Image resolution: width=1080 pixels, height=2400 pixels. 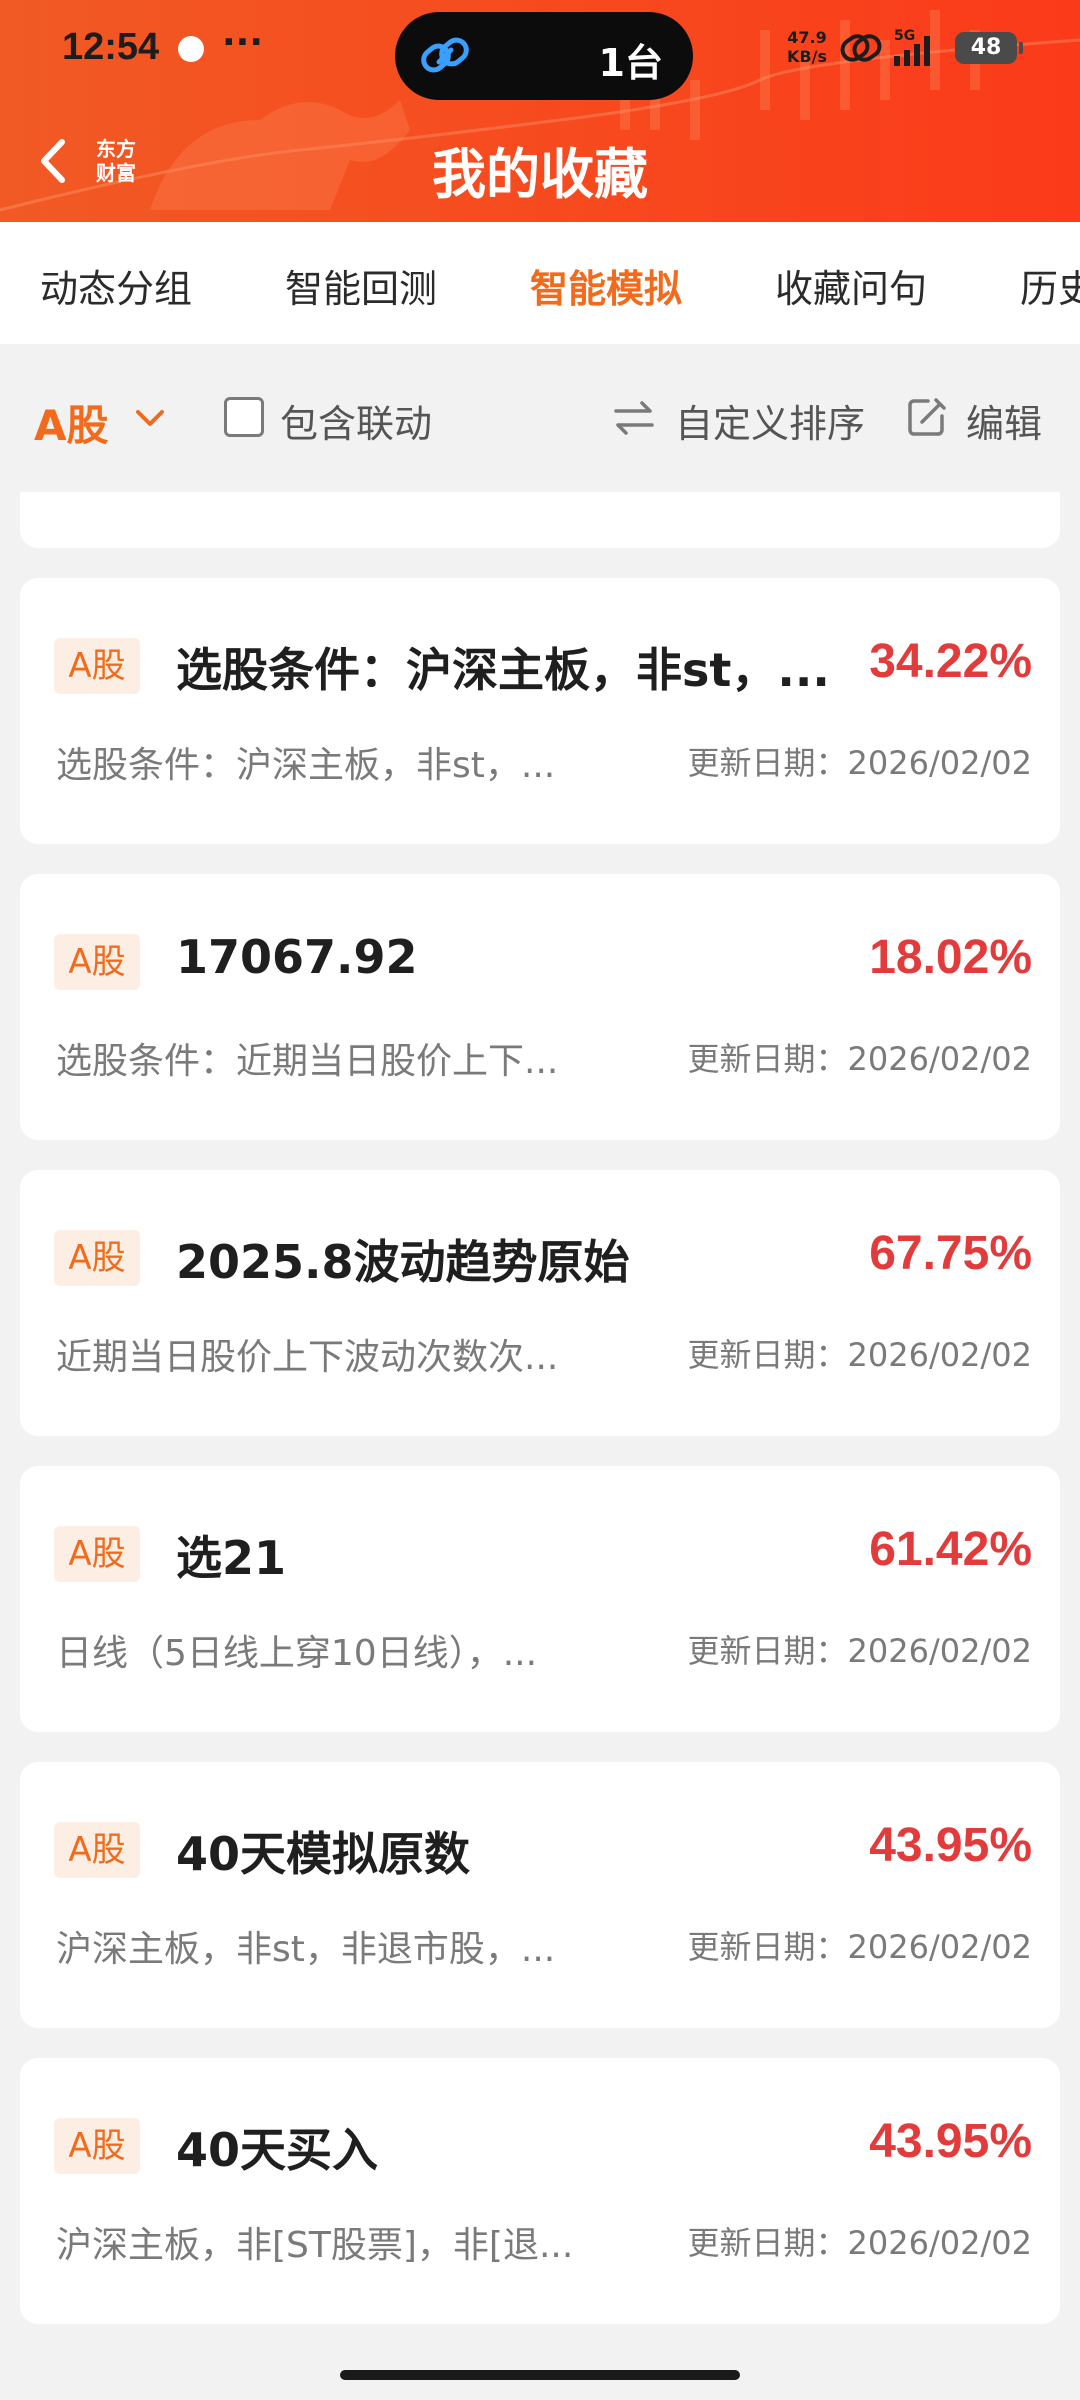 What do you see at coordinates (950, 661) in the screenshot?
I see `item-return: 34.22%` at bounding box center [950, 661].